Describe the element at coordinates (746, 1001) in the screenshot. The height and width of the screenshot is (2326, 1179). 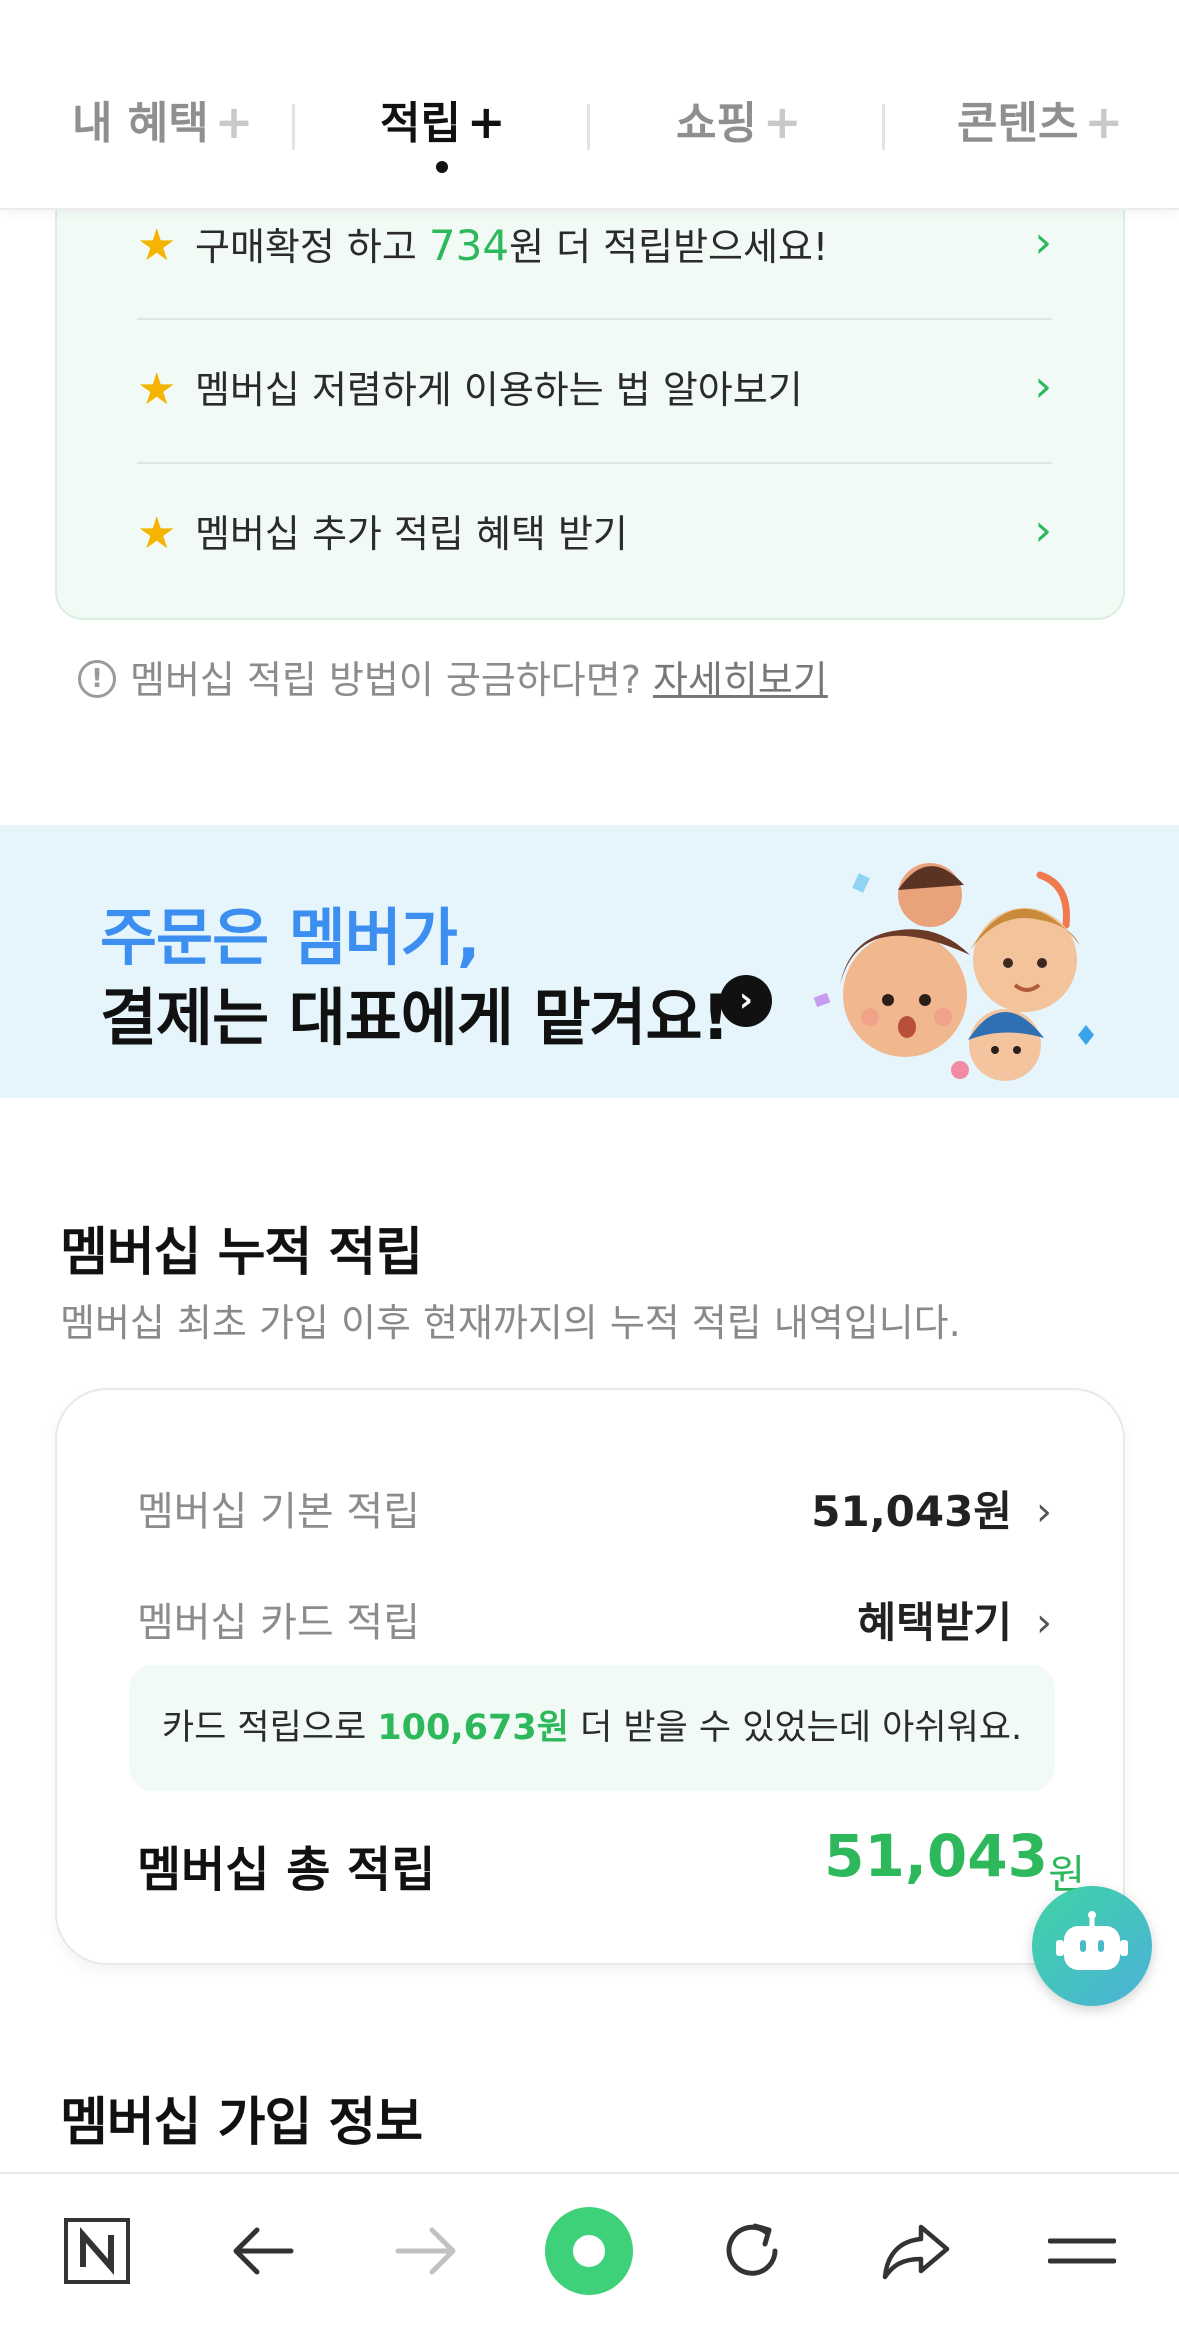
I see `arrow-right-circle-icon: ›` at that location.